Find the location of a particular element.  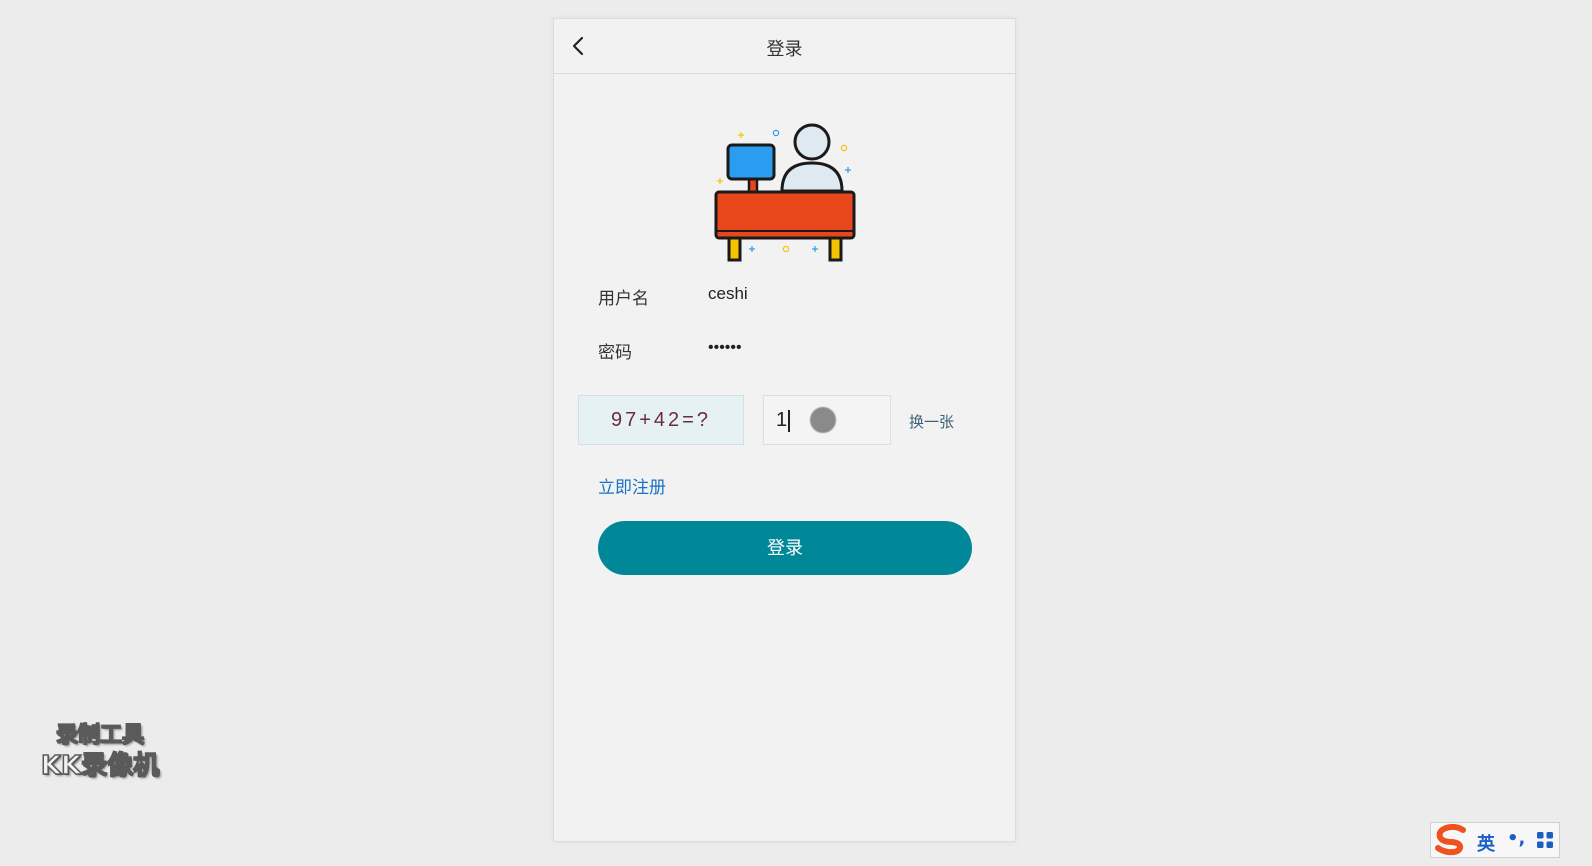

sogou-logo-icon is located at coordinates (1452, 840).